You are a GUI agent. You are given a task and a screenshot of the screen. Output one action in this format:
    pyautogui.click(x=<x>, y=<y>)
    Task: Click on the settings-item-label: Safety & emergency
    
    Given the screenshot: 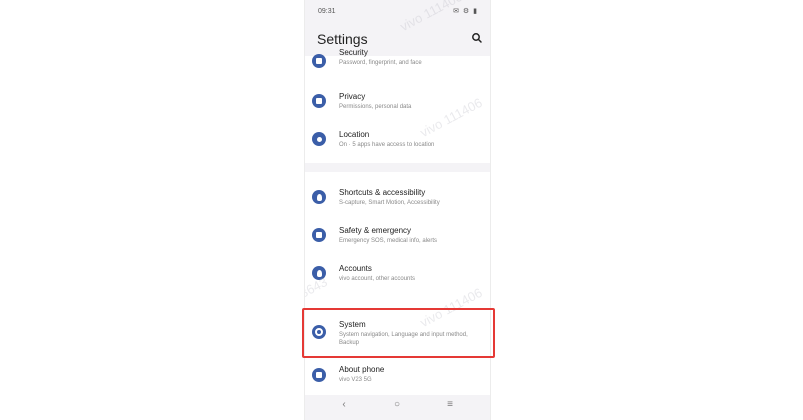 What is the action you would take?
    pyautogui.click(x=375, y=230)
    